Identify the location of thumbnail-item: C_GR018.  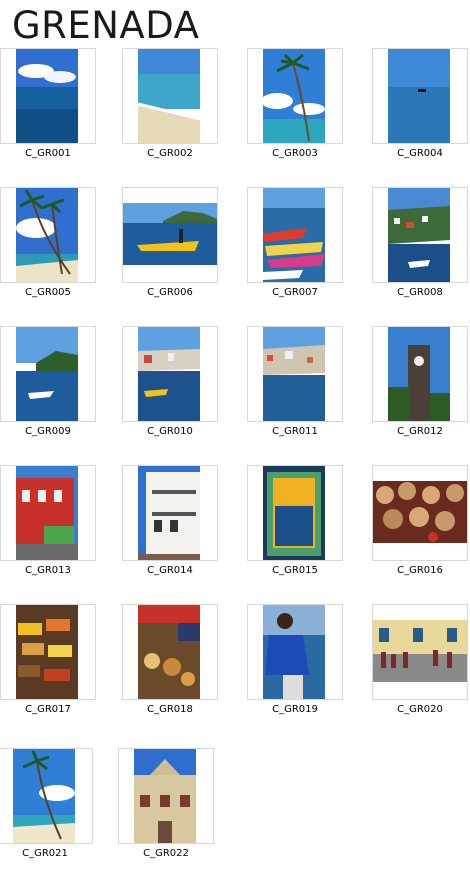
(171, 668).